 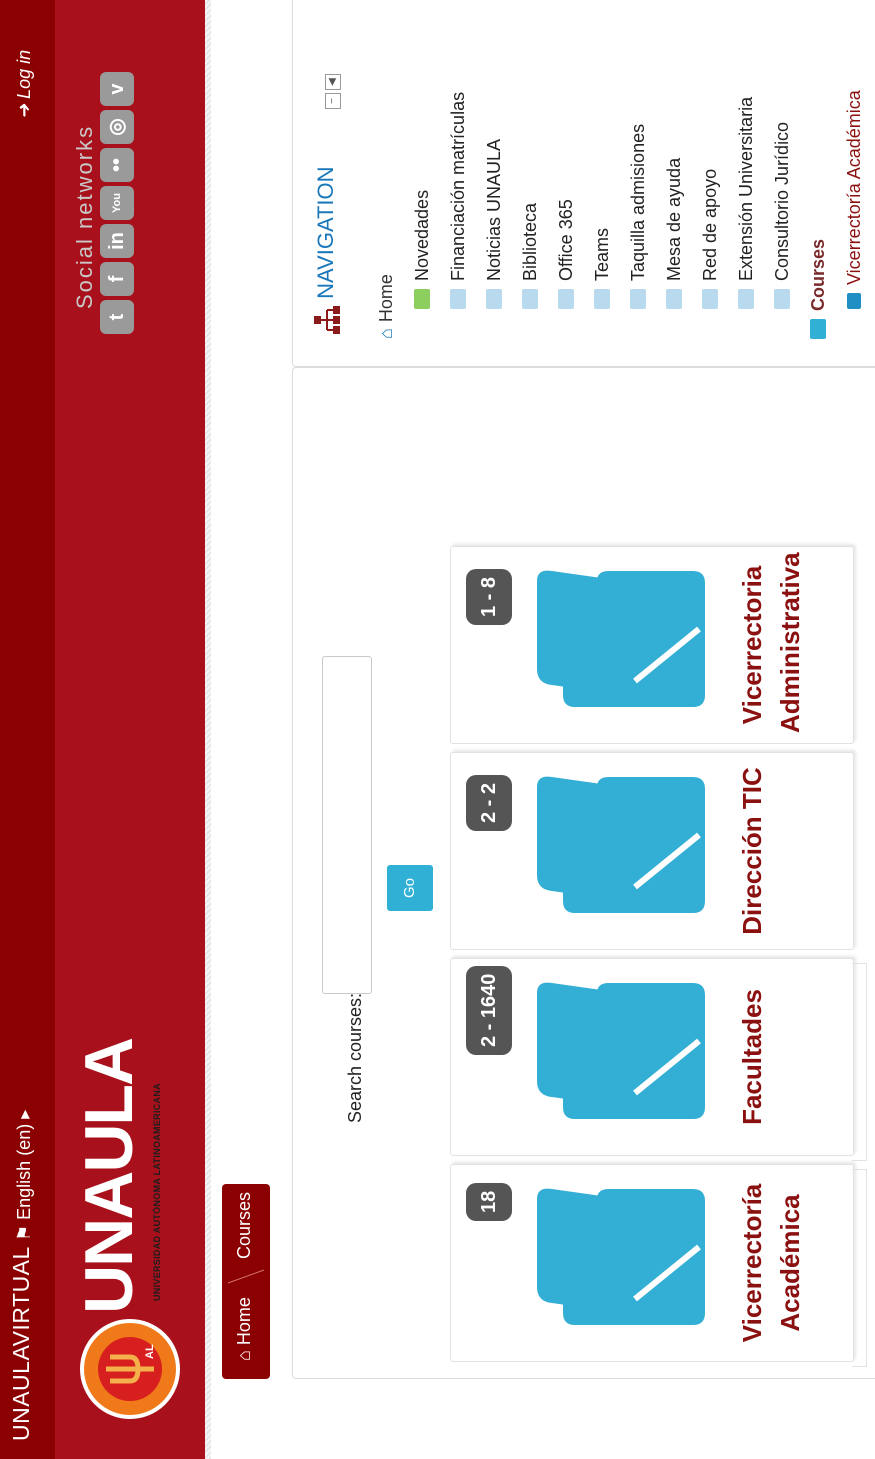 I want to click on trident-icon, so click(x=130, y=1369).